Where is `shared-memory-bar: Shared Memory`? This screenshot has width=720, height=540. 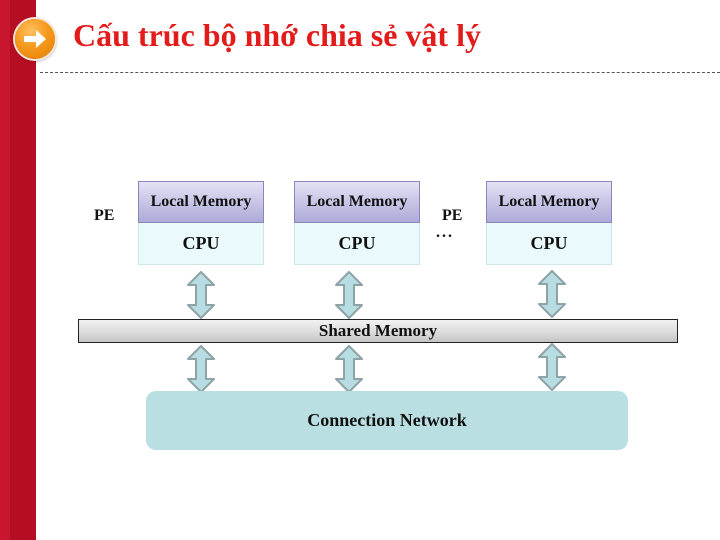 shared-memory-bar: Shared Memory is located at coordinates (378, 331).